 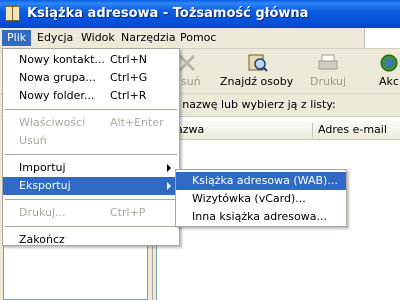 What do you see at coordinates (352, 129) in the screenshot?
I see `column-email: Adres e-mail` at bounding box center [352, 129].